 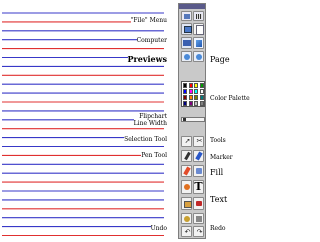 What do you see at coordinates (220, 59) in the screenshot?
I see `page-label: Page` at bounding box center [220, 59].